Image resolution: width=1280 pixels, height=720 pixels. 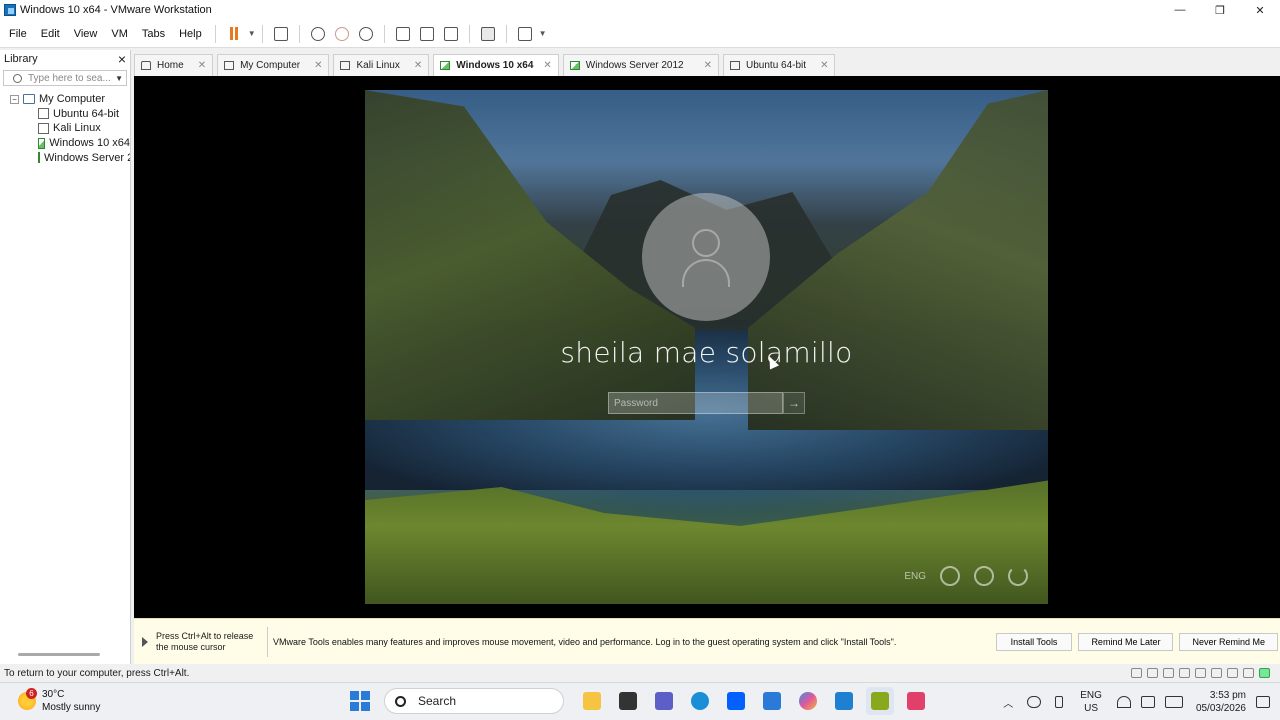 I want to click on tab-windows-10: Windows 10 x64 ✕, so click(x=496, y=65).